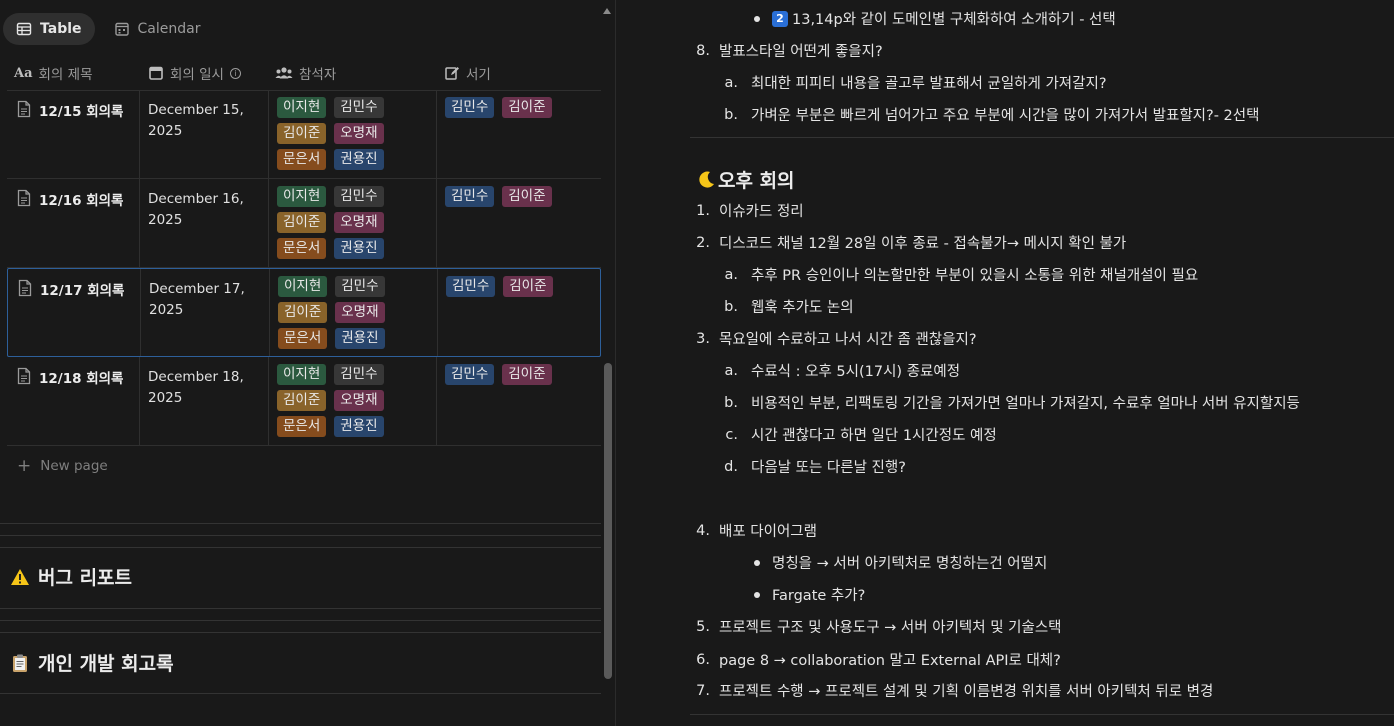  Describe the element at coordinates (874, 626) in the screenshot. I see `list-item: 5. 프로젝트 구조 및 사용도구 → 서버 아키텍처 및 기술스택` at that location.